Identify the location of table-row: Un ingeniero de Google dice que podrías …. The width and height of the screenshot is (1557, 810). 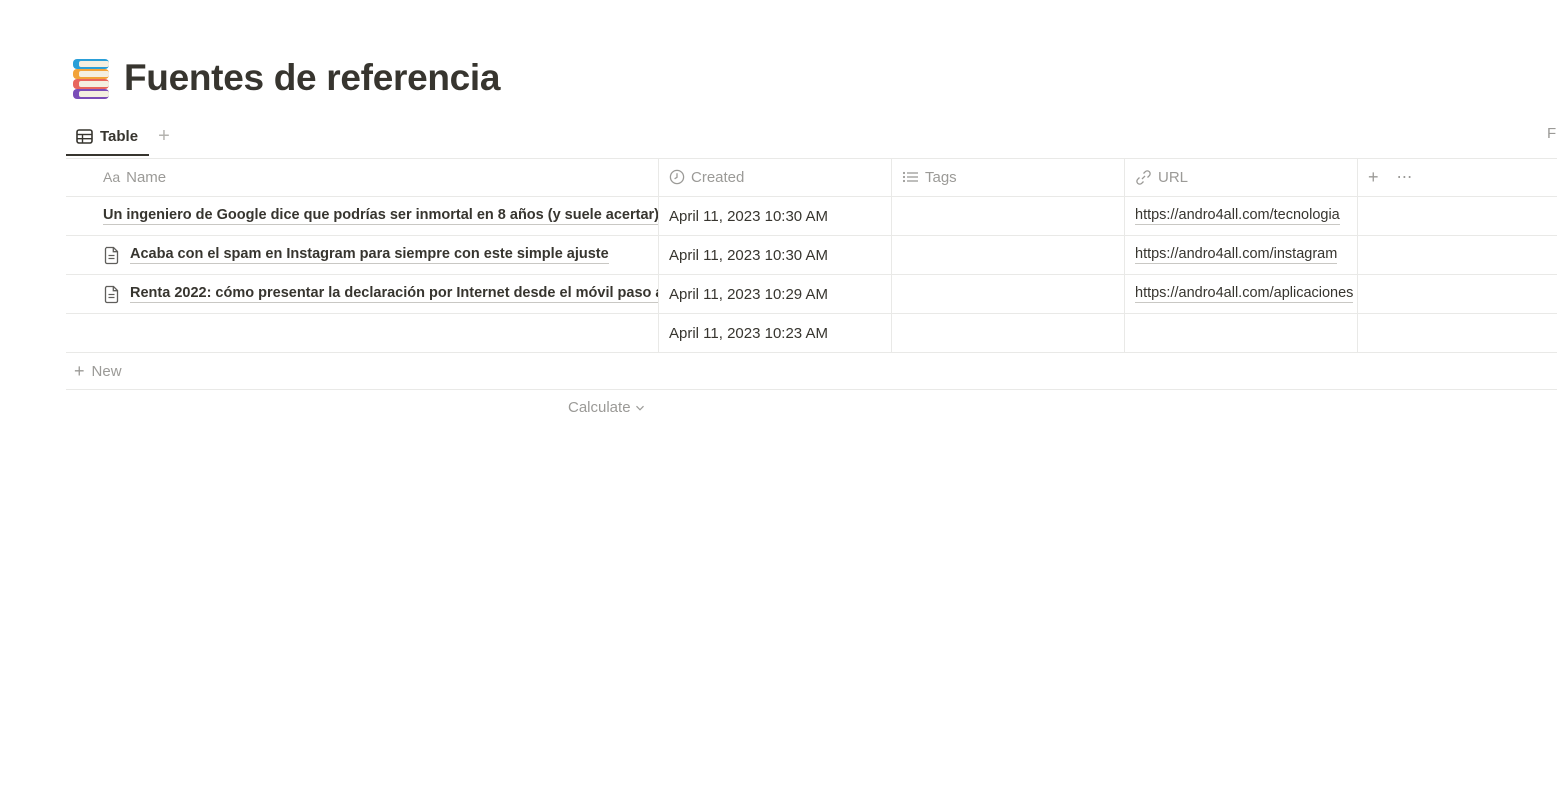
(811, 216).